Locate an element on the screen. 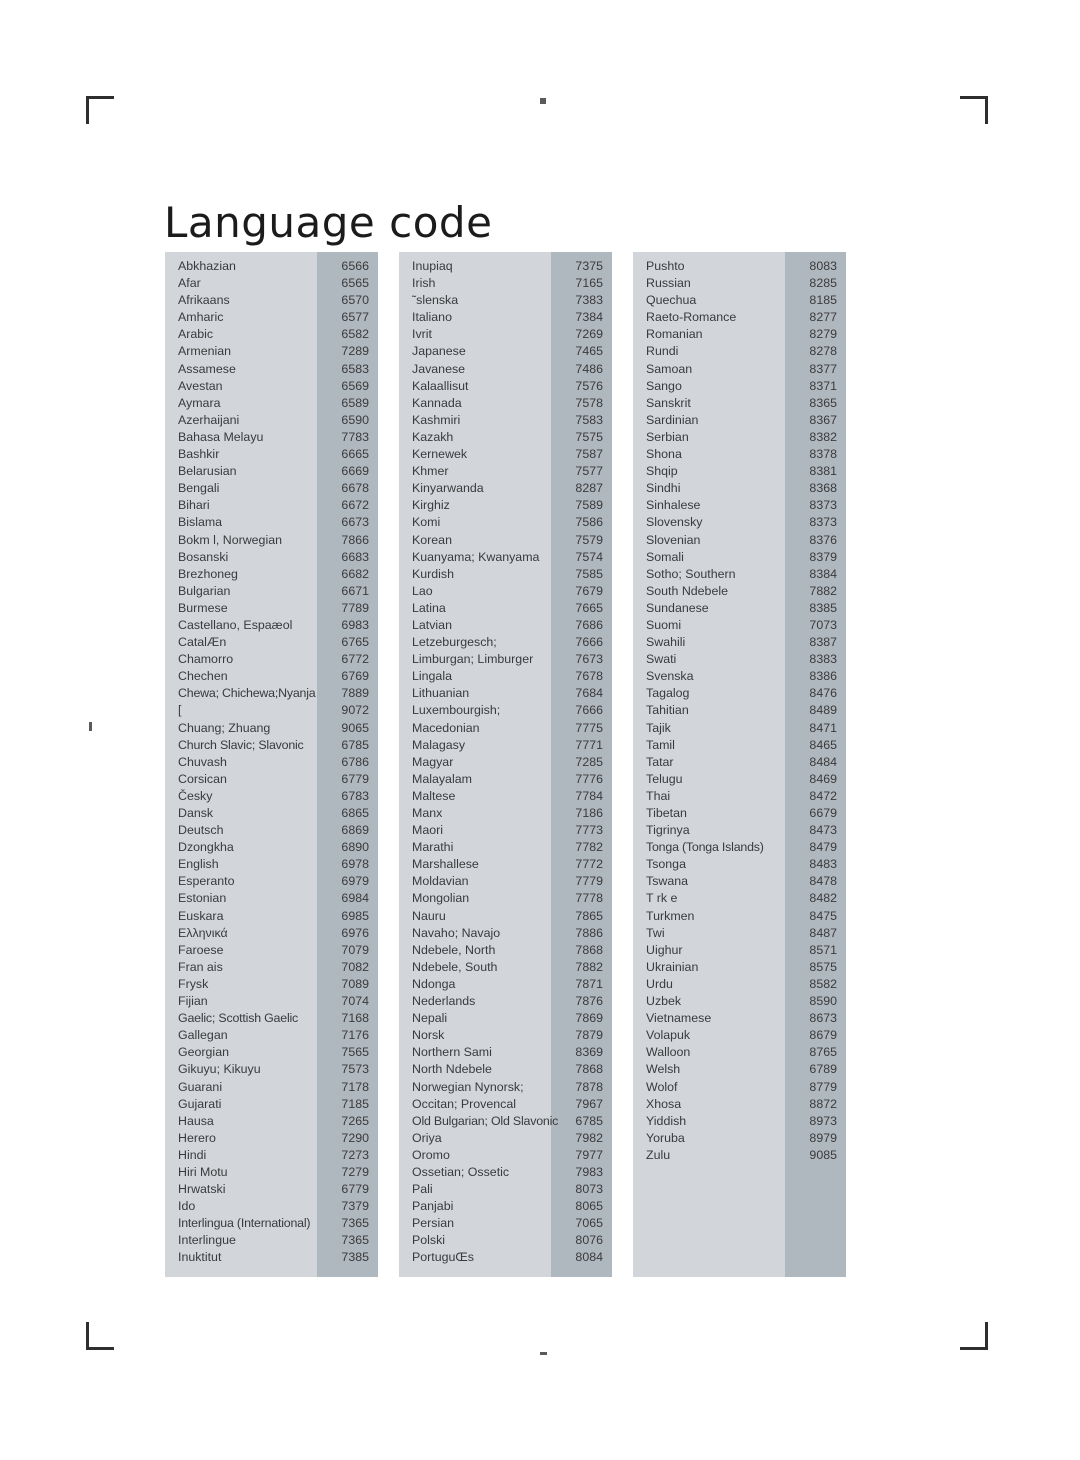 This screenshot has width=1080, height=1460. table-row: Amharic 6577 is located at coordinates (271, 317).